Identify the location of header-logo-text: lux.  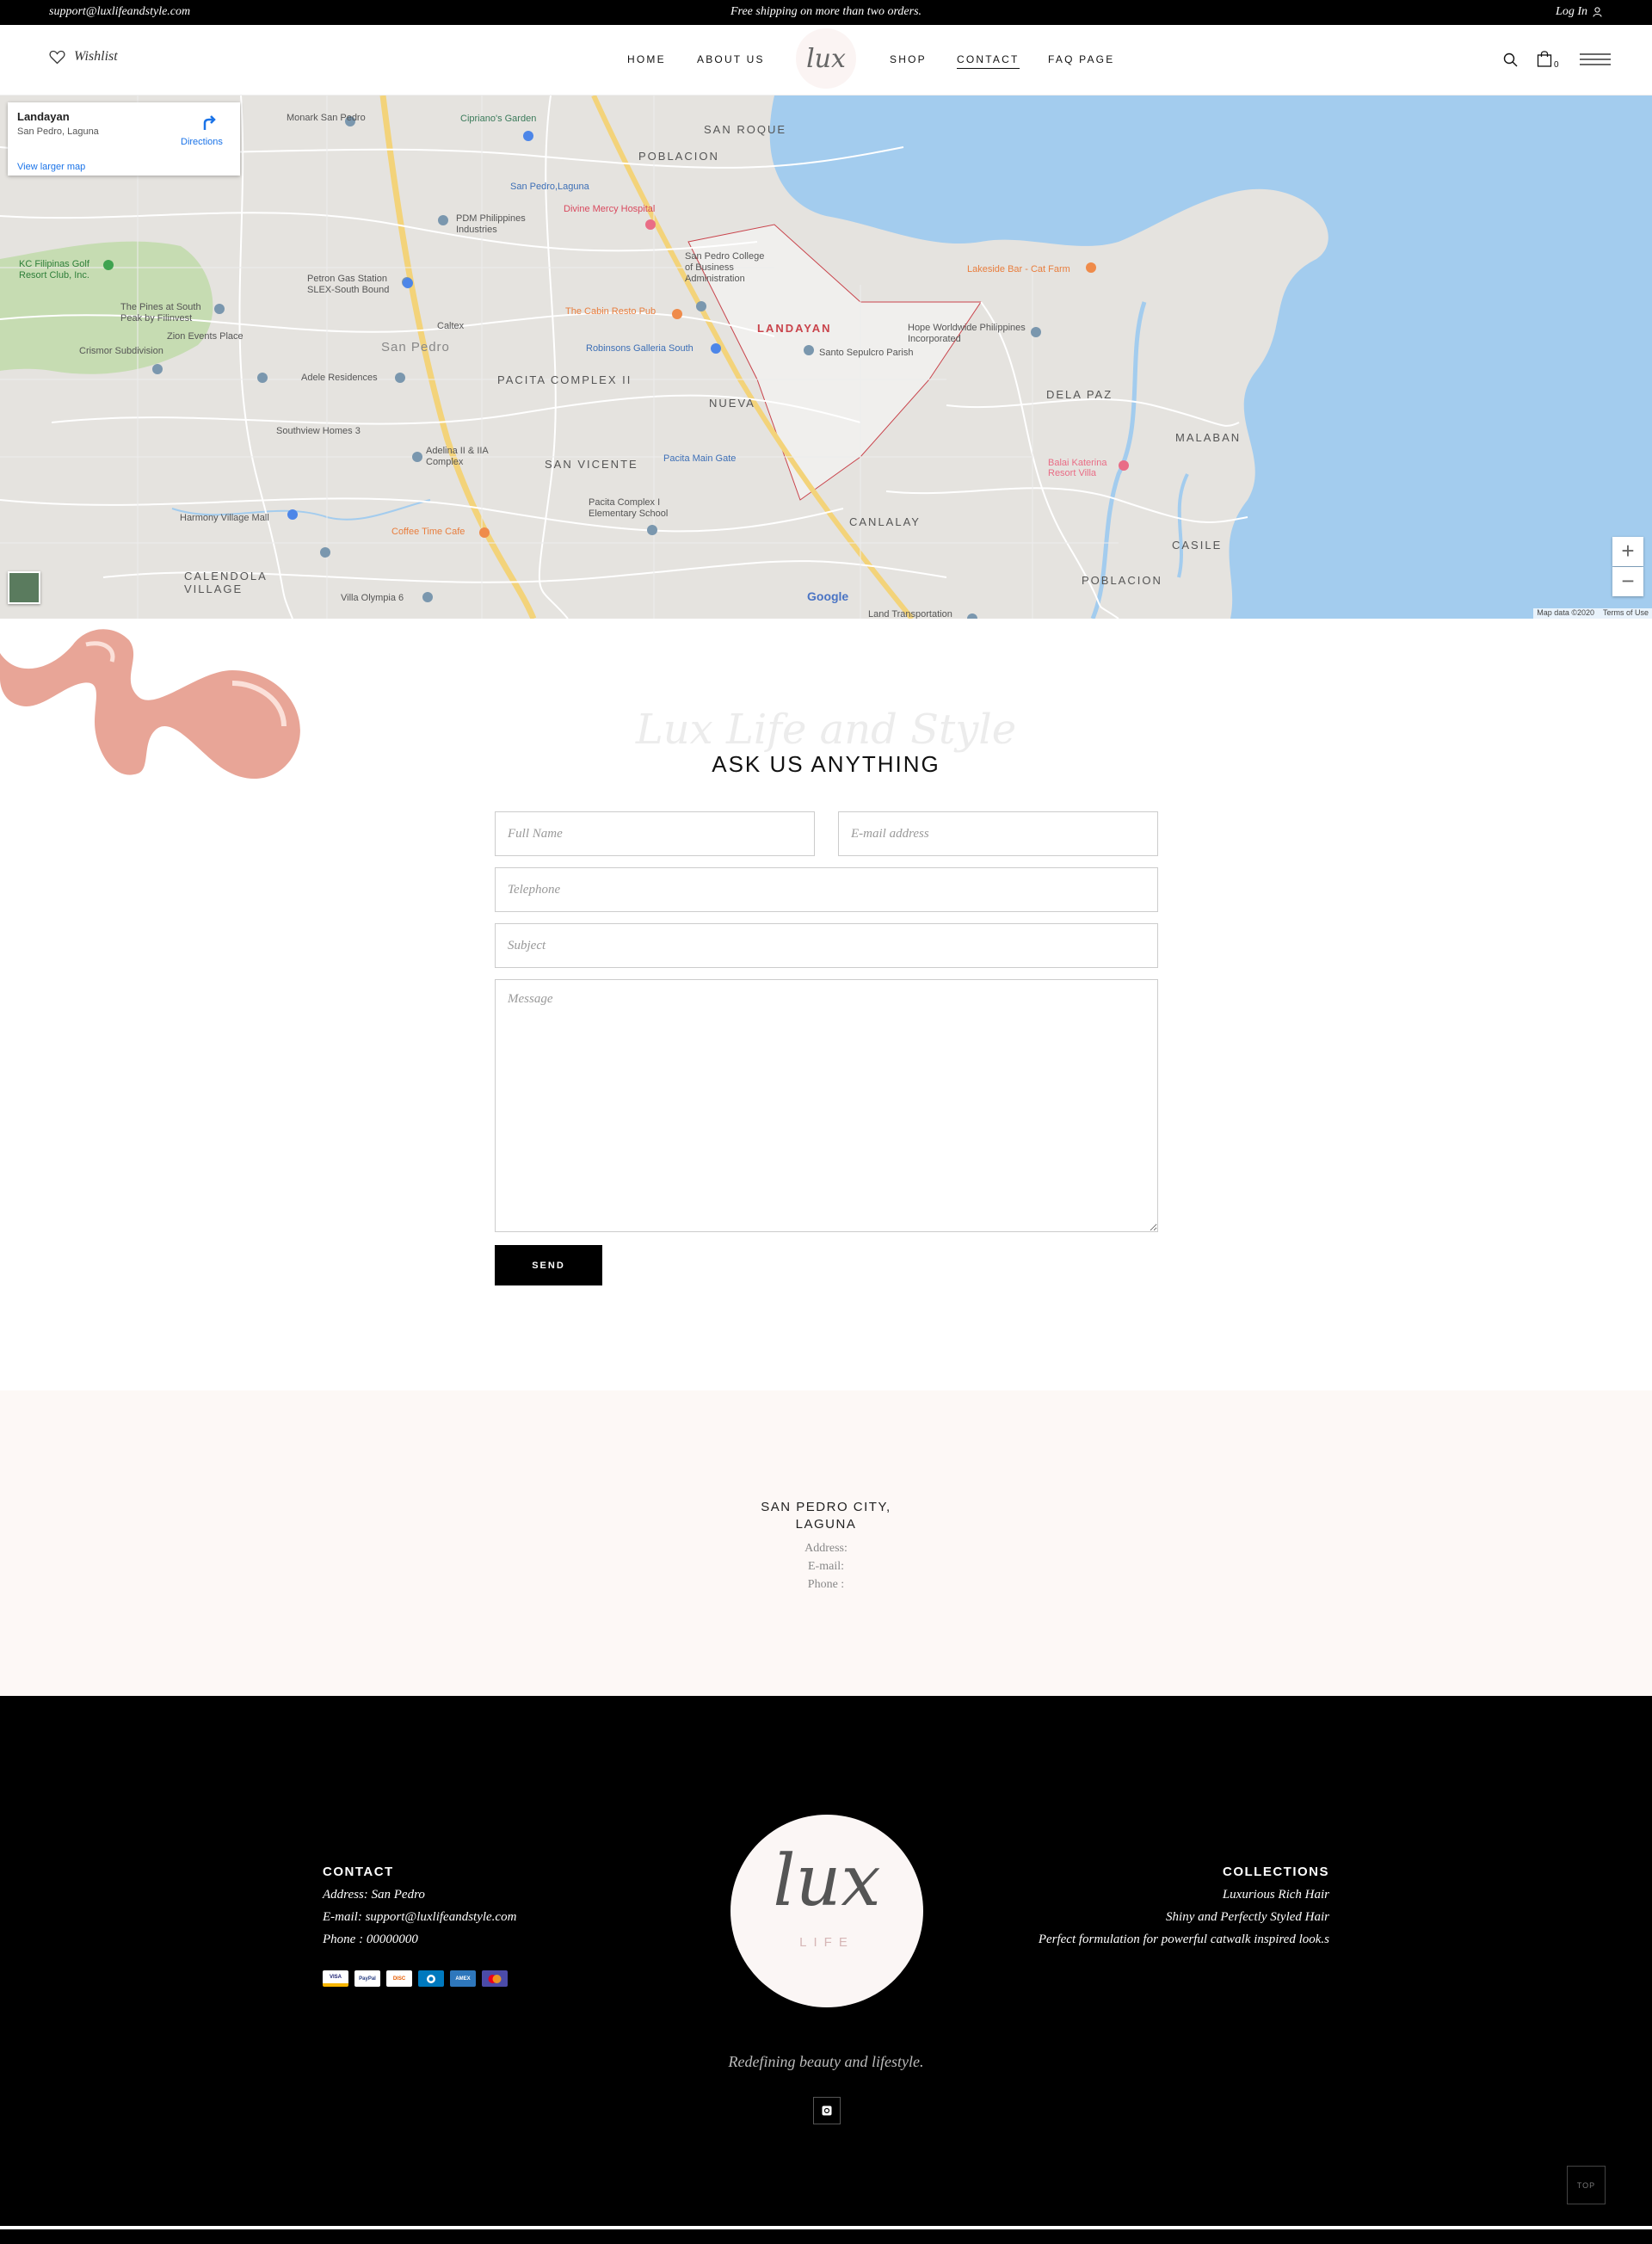
(826, 58).